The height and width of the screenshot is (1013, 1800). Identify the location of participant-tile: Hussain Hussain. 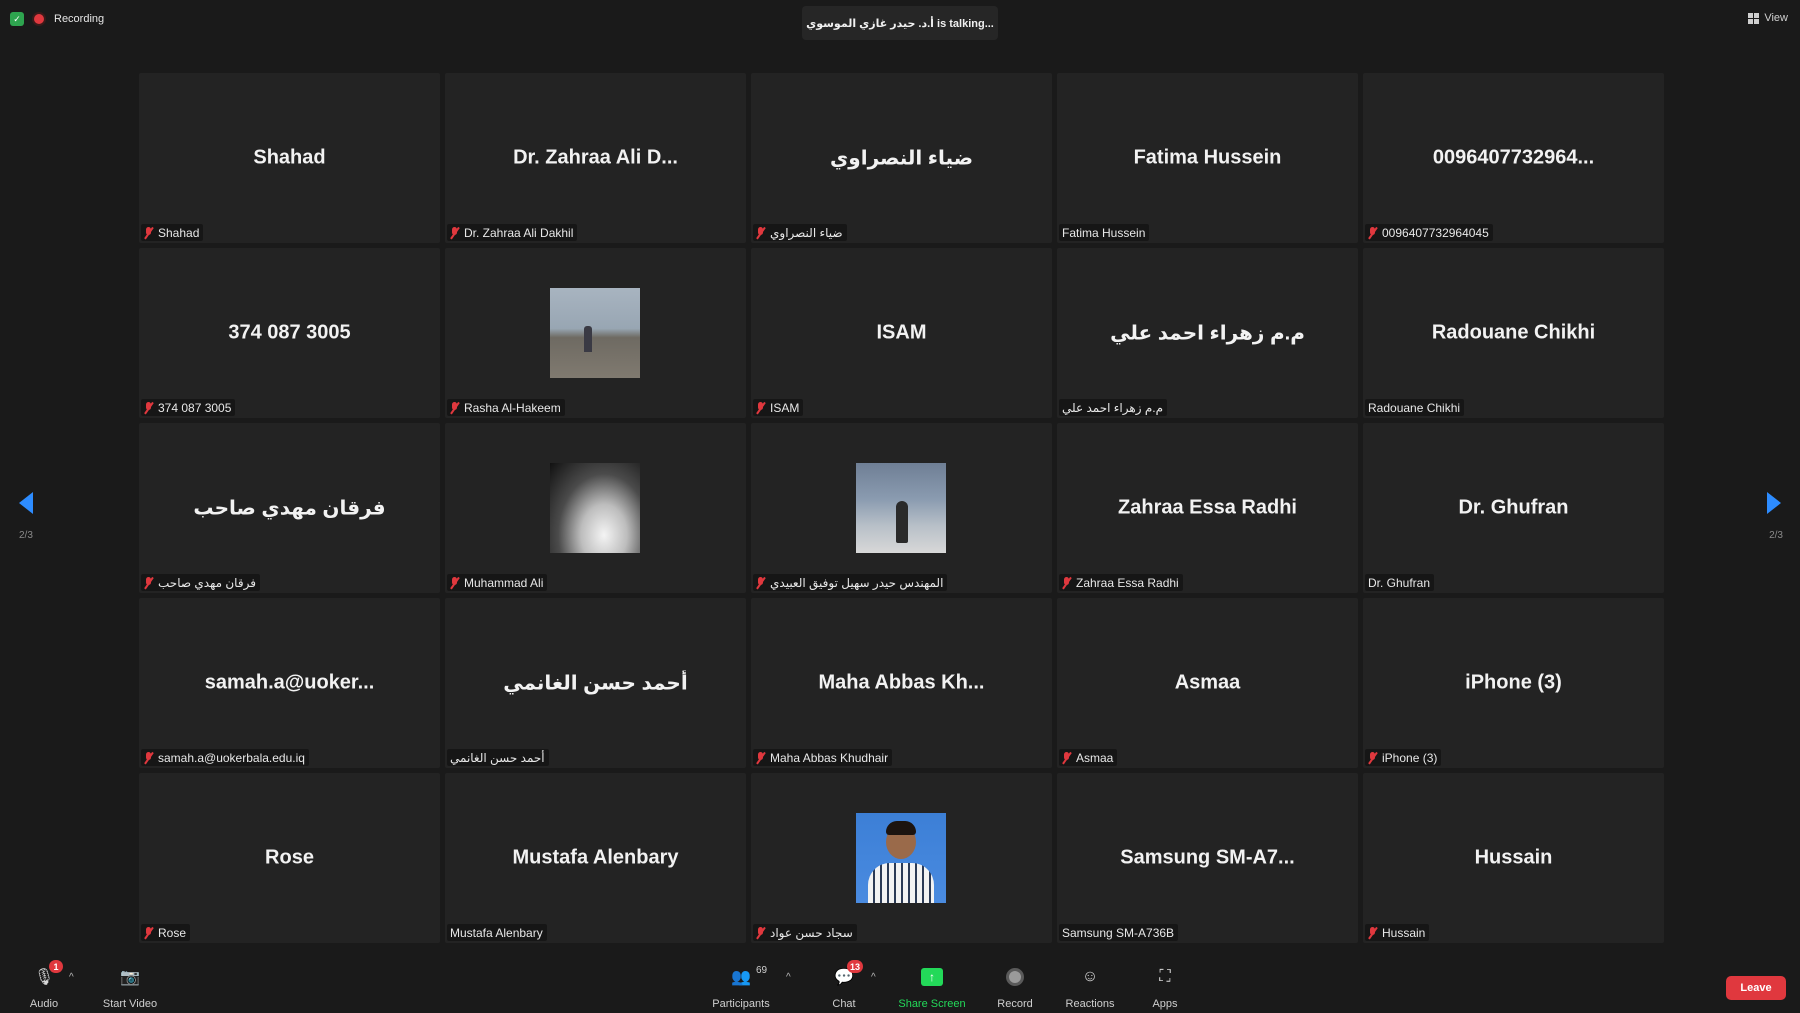
(1513, 858).